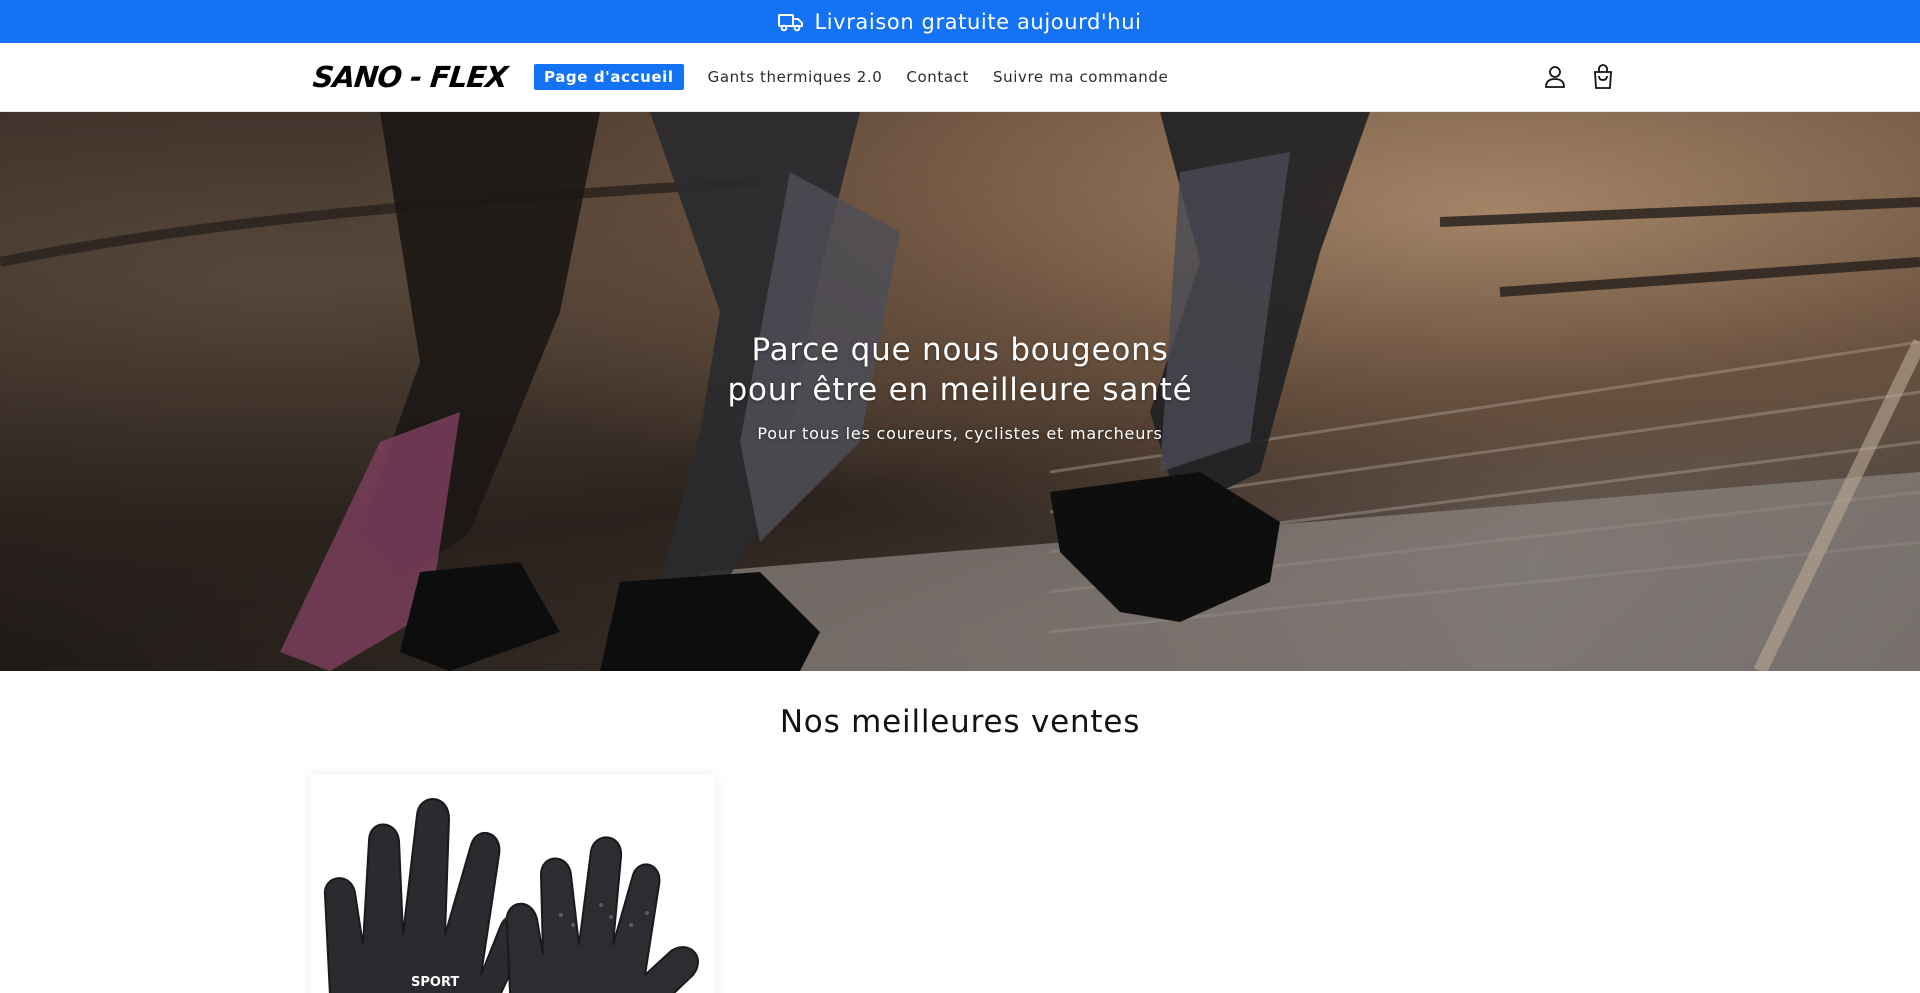 This screenshot has width=1920, height=993. I want to click on product-card: SPORT, so click(513, 884).